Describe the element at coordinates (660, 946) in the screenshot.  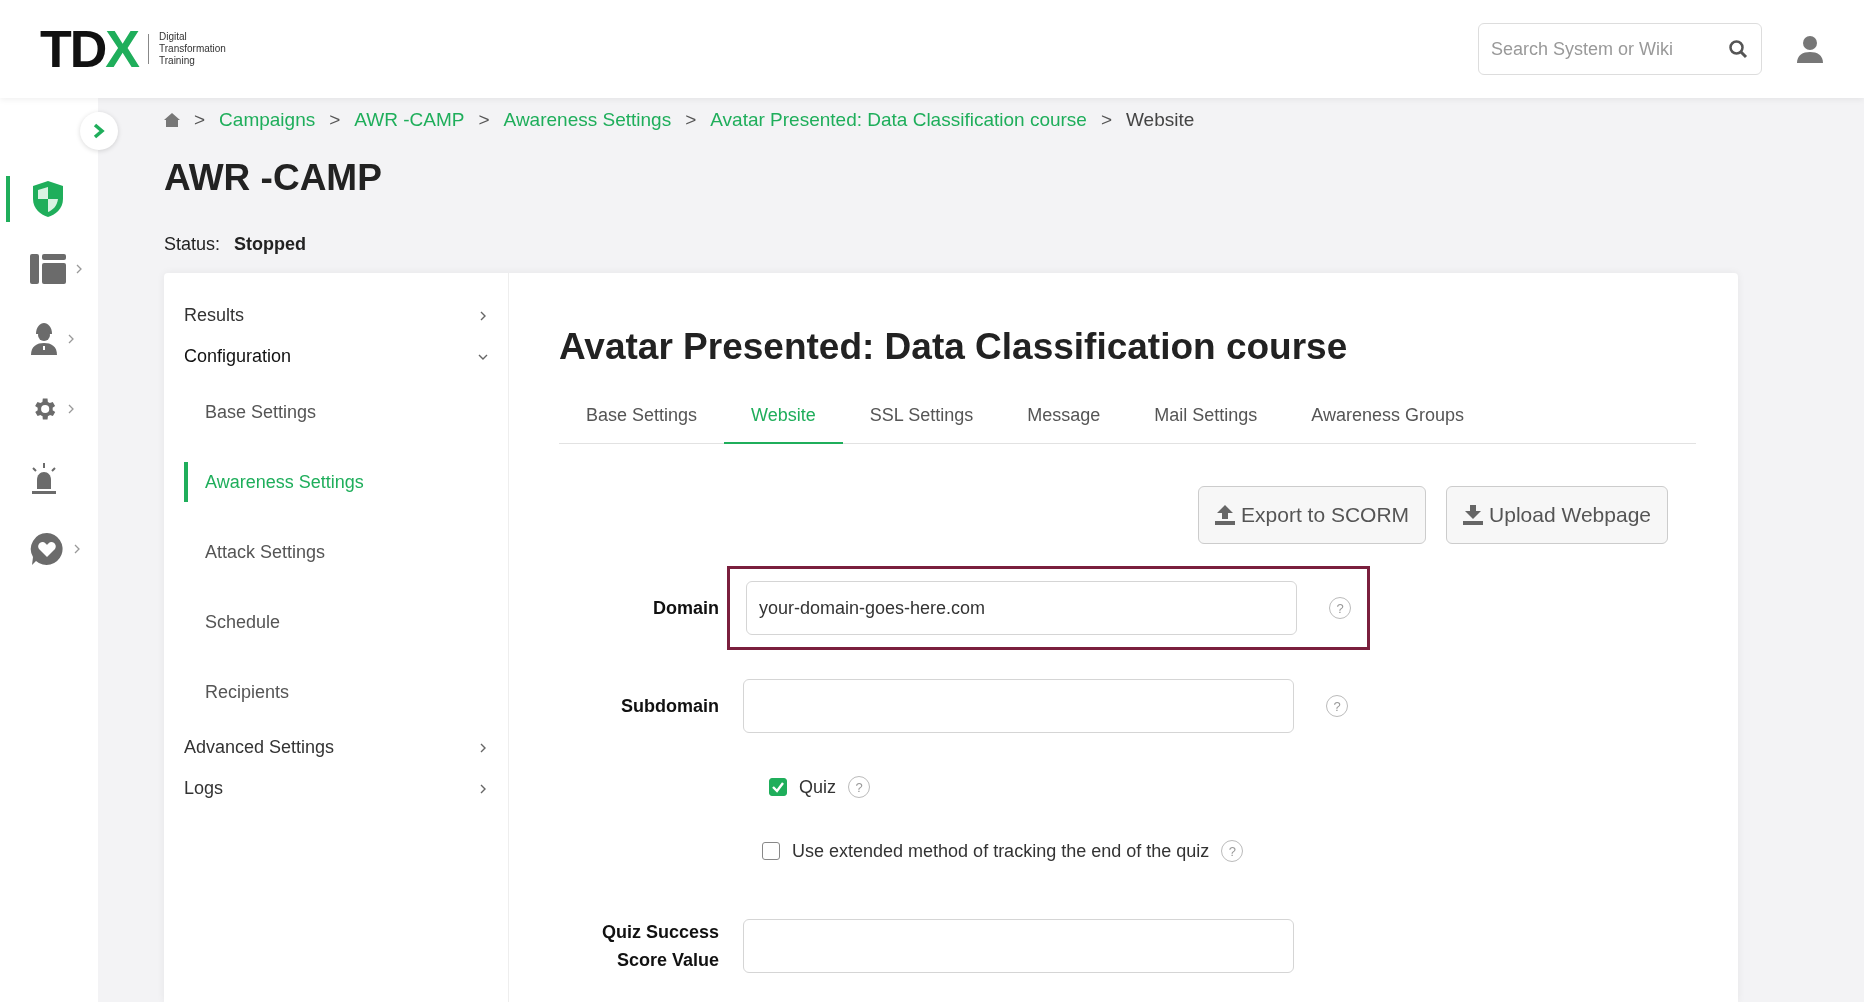
I see `field-label: Quiz Success Score Value` at that location.